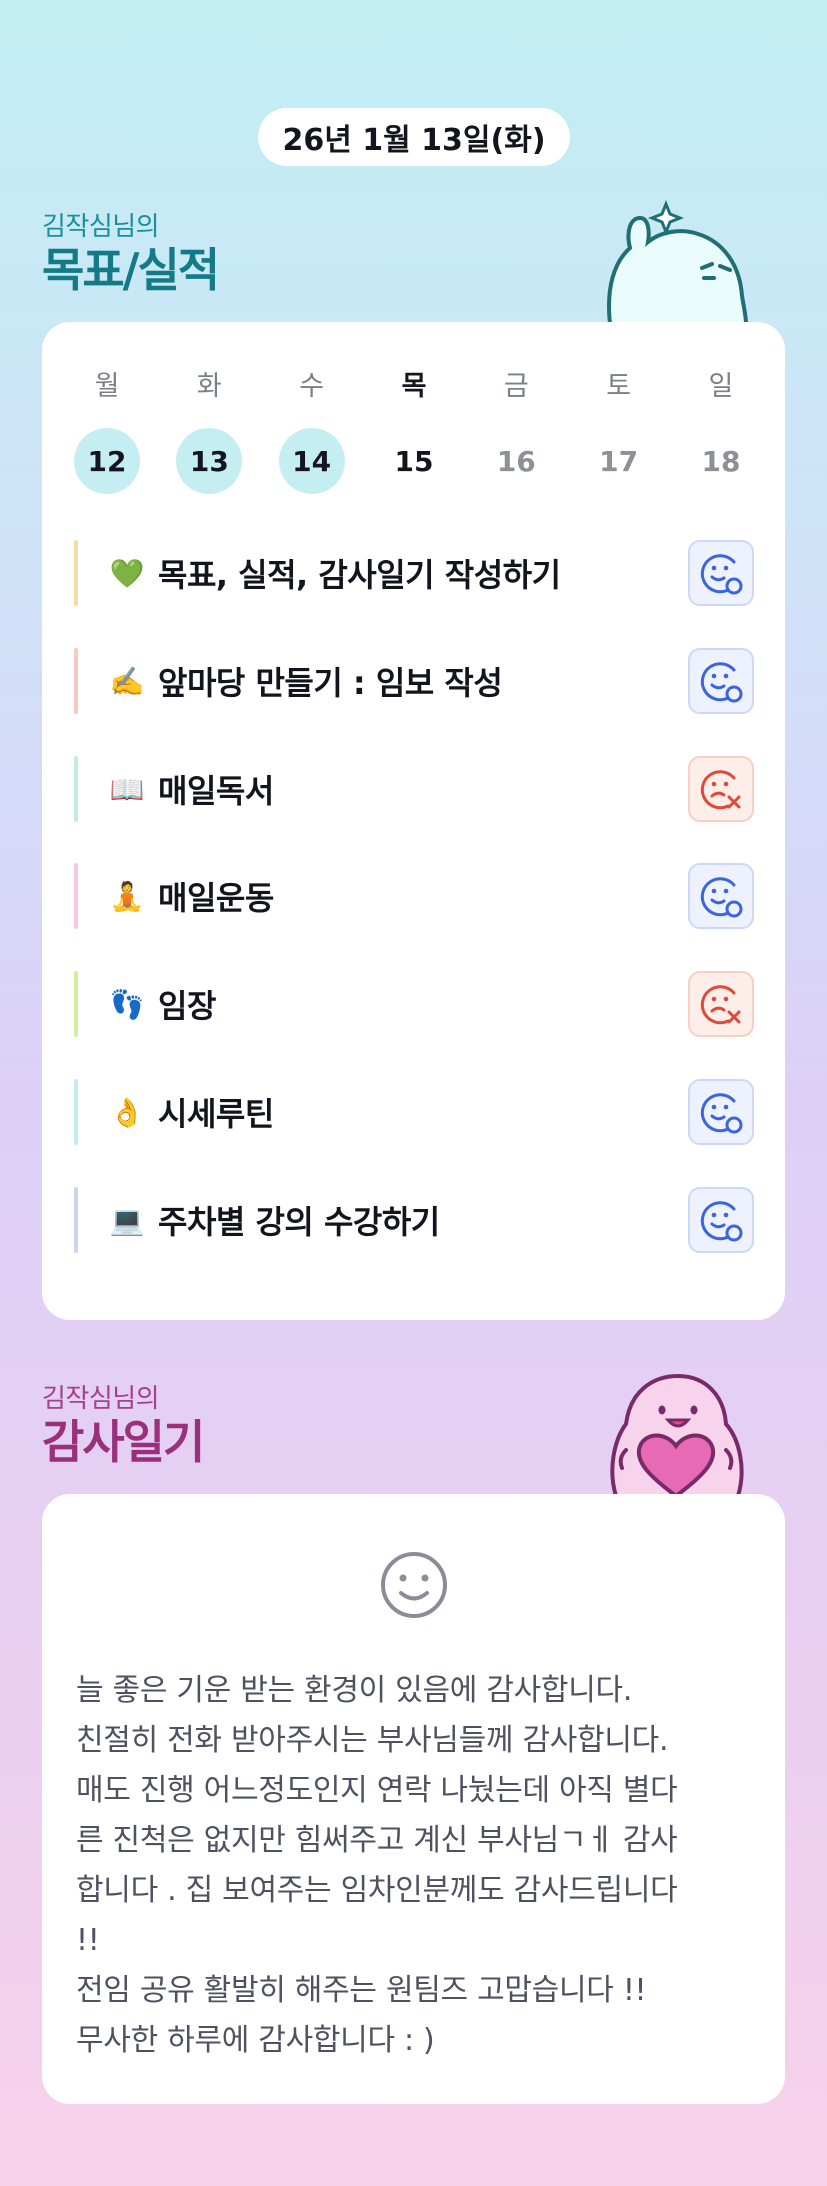  Describe the element at coordinates (414, 896) in the screenshot. I see `goal-row: 🧘 매일운동` at that location.